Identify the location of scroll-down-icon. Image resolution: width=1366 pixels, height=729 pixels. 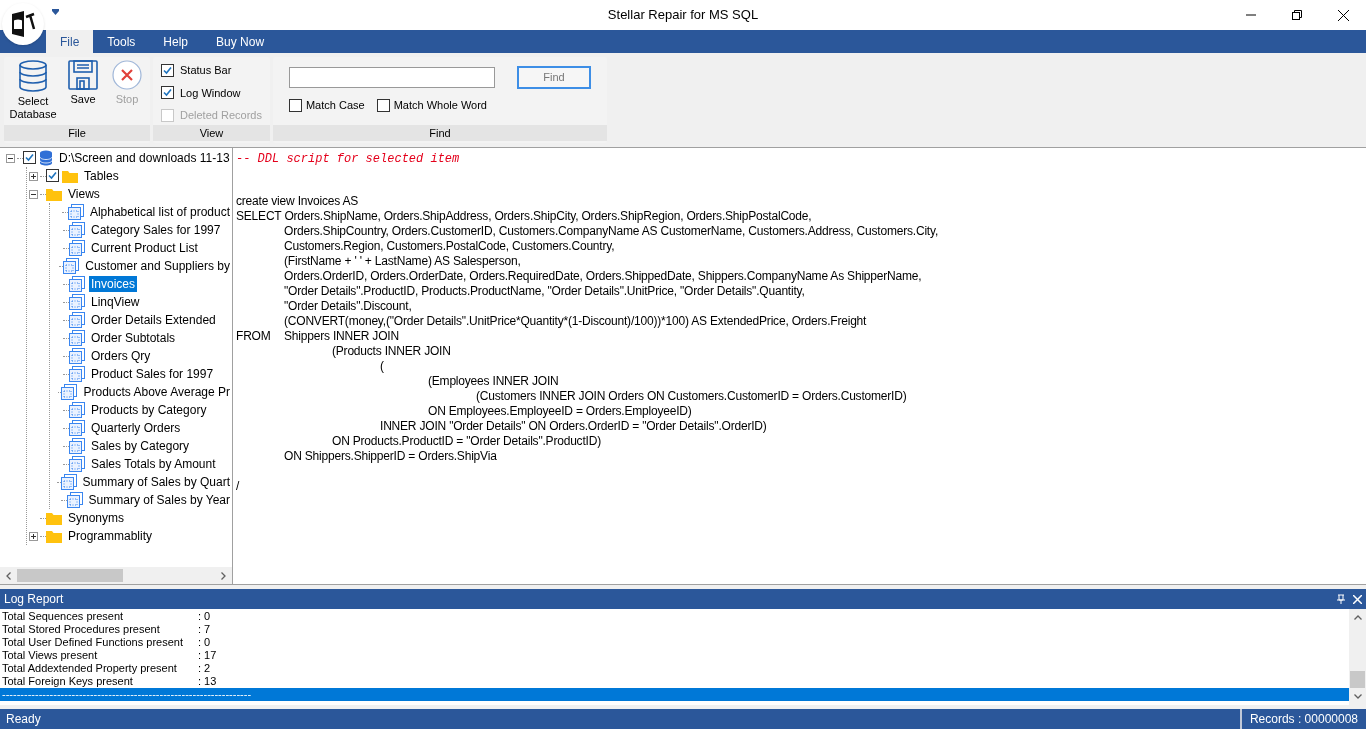
(1357, 696).